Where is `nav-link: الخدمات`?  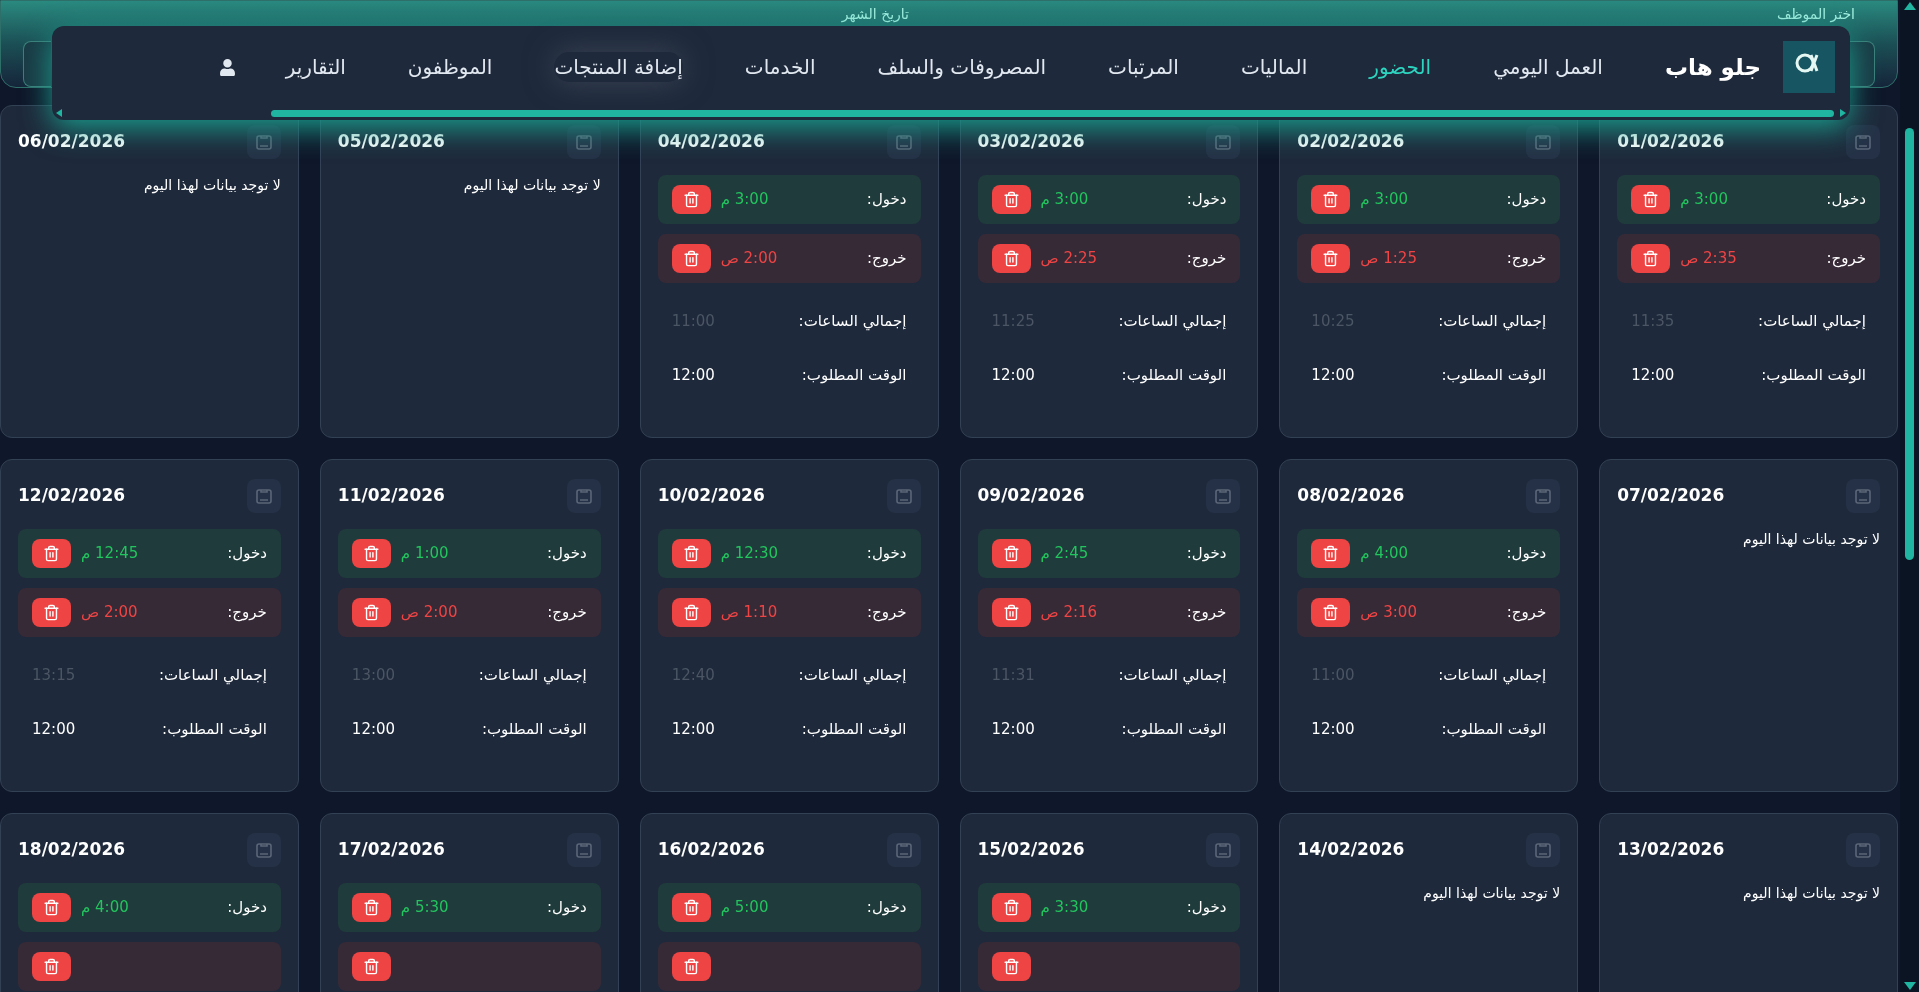
nav-link: الخدمات is located at coordinates (780, 67).